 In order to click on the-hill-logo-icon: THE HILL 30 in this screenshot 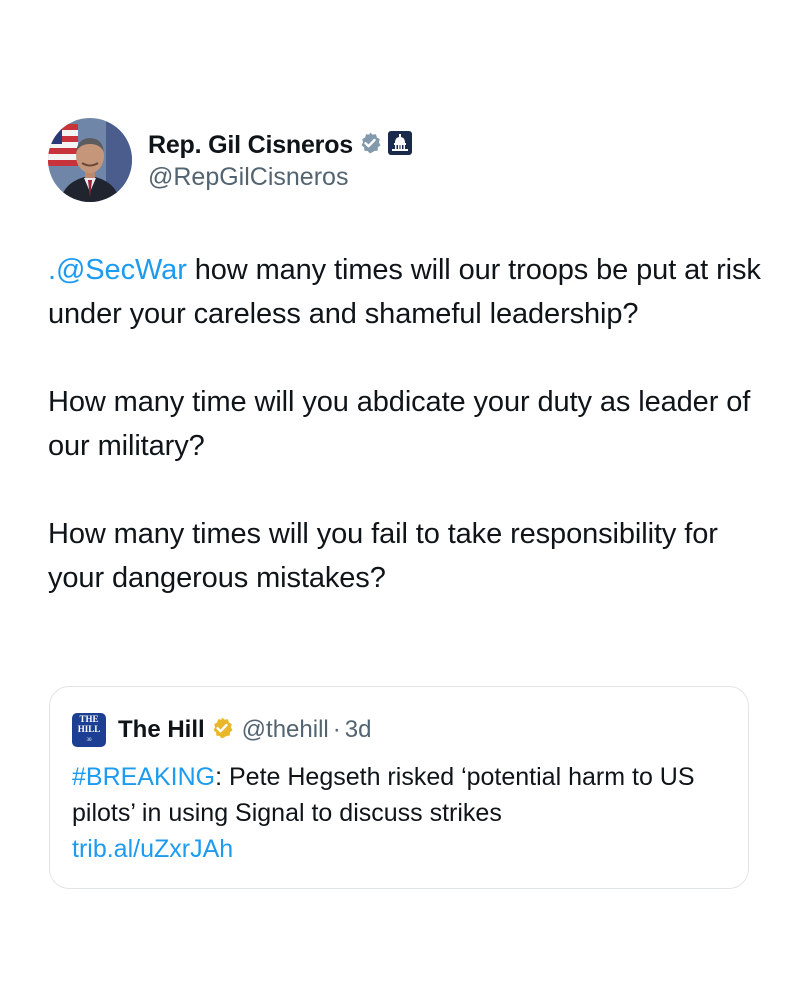, I will do `click(89, 730)`.